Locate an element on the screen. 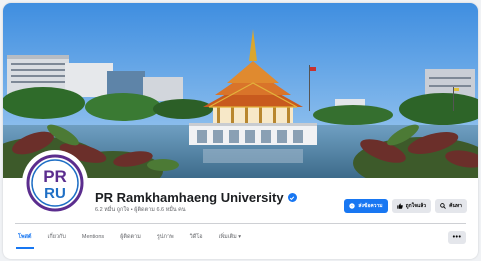  like-button: ถูกใจแล้ว is located at coordinates (411, 206).